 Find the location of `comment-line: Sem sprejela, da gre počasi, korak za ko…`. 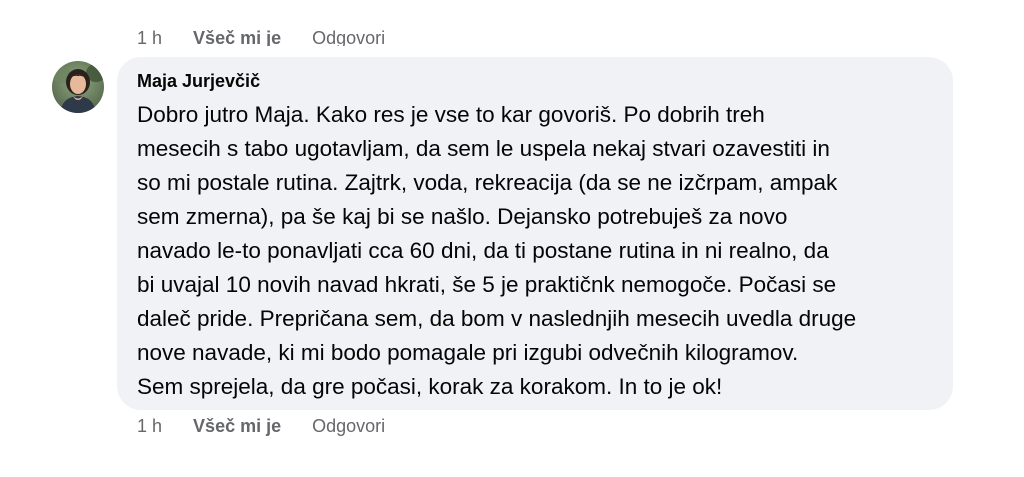

comment-line: Sem sprejela, da gre počasi, korak za ko… is located at coordinates (430, 386).